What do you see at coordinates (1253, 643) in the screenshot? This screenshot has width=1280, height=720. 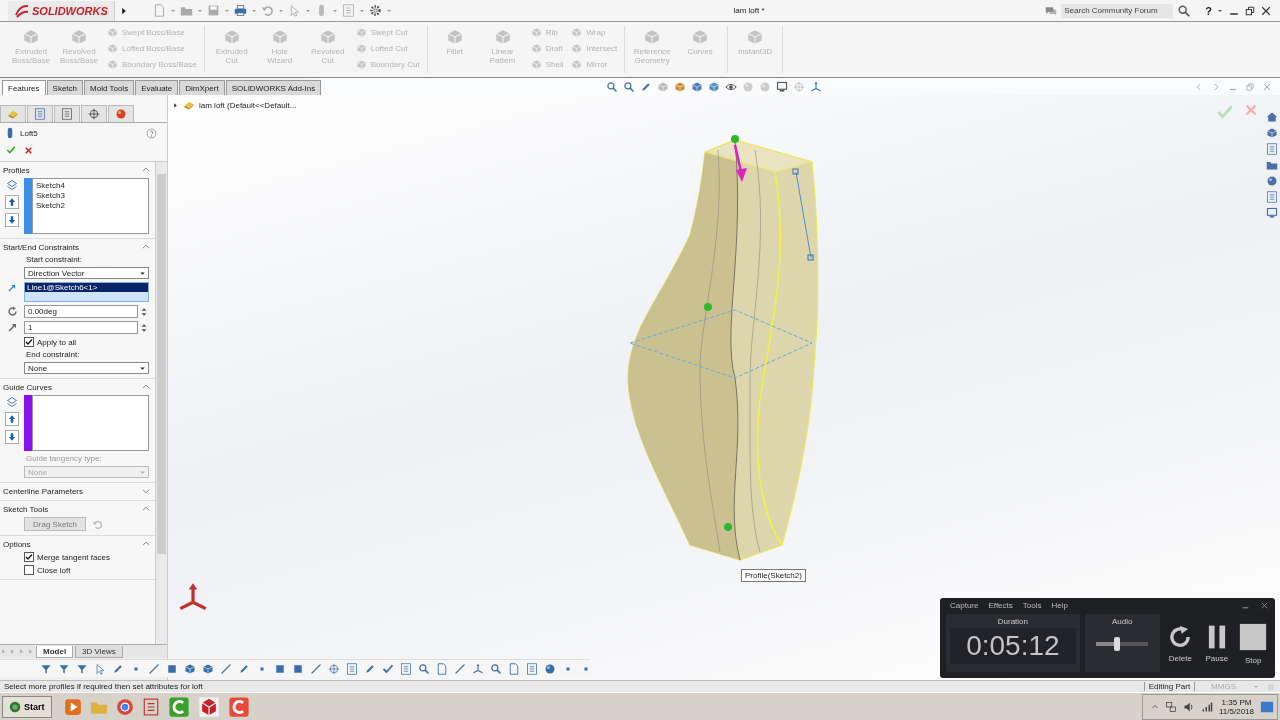 I see `recorder-button: Stop` at bounding box center [1253, 643].